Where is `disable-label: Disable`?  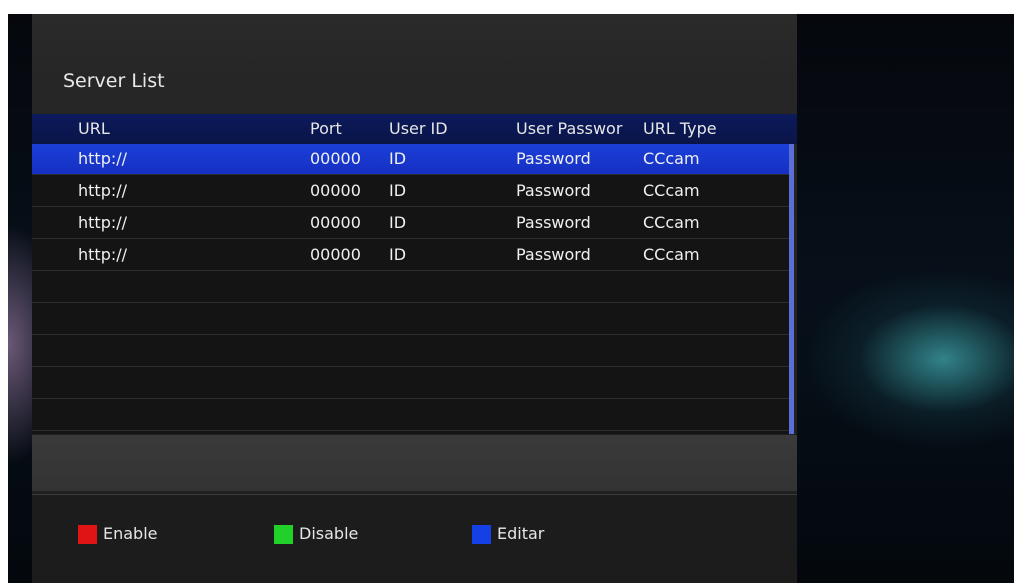 disable-label: Disable is located at coordinates (329, 533).